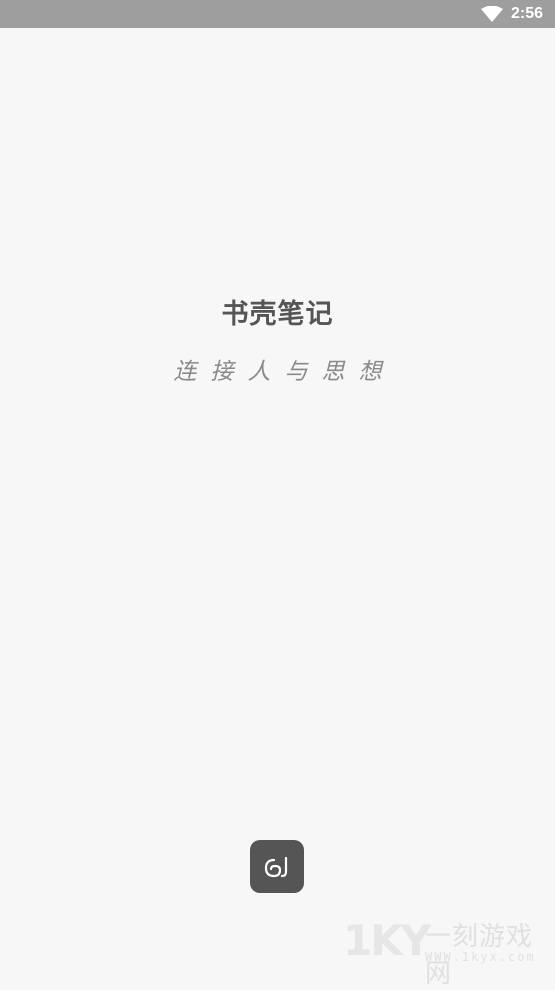  I want to click on status-bar: 2:56, so click(277, 14).